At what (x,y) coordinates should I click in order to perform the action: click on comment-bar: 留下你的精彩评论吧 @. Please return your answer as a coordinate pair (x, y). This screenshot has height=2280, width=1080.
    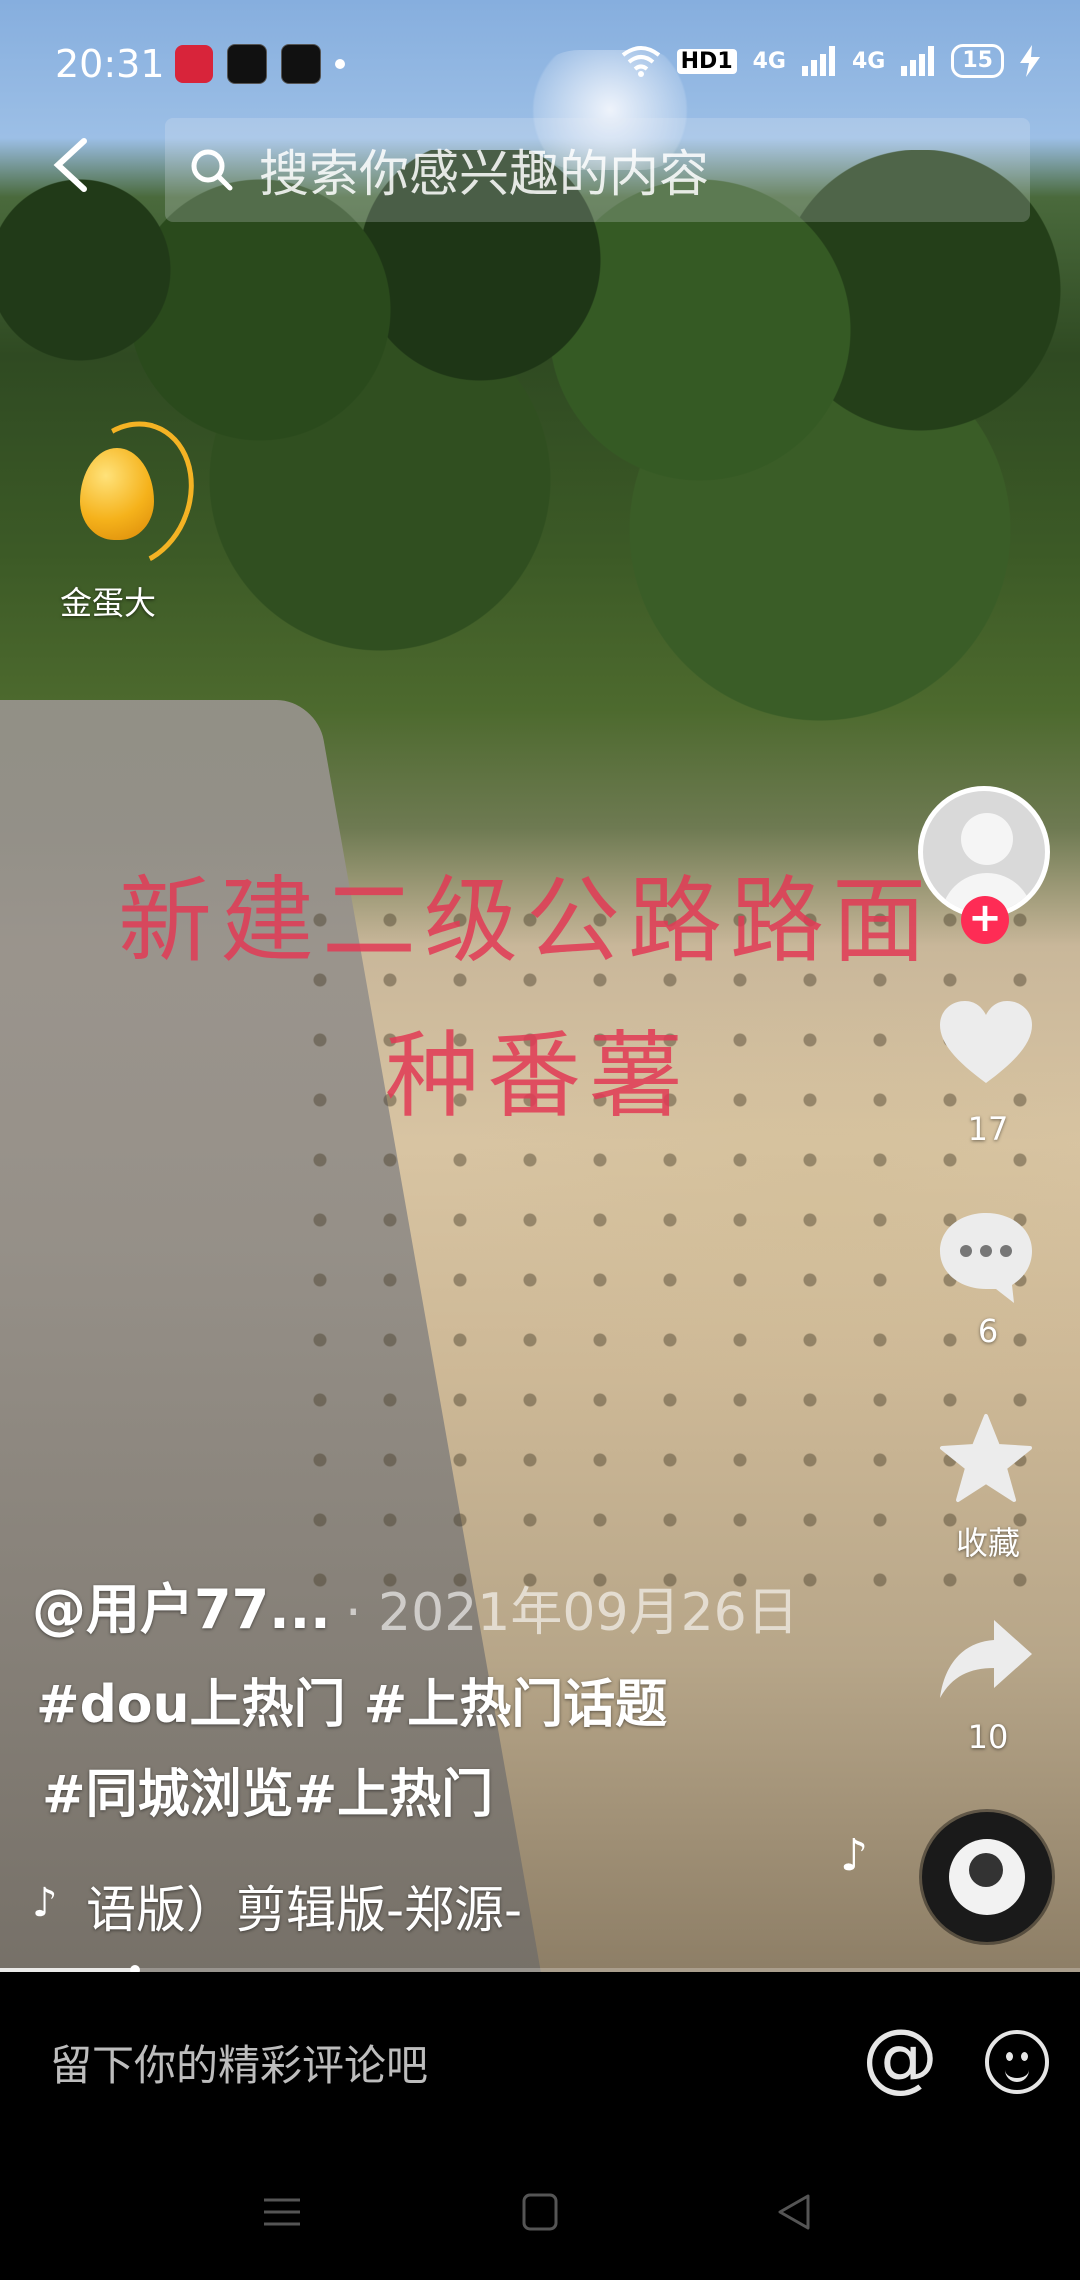
    Looking at the image, I should click on (540, 2062).